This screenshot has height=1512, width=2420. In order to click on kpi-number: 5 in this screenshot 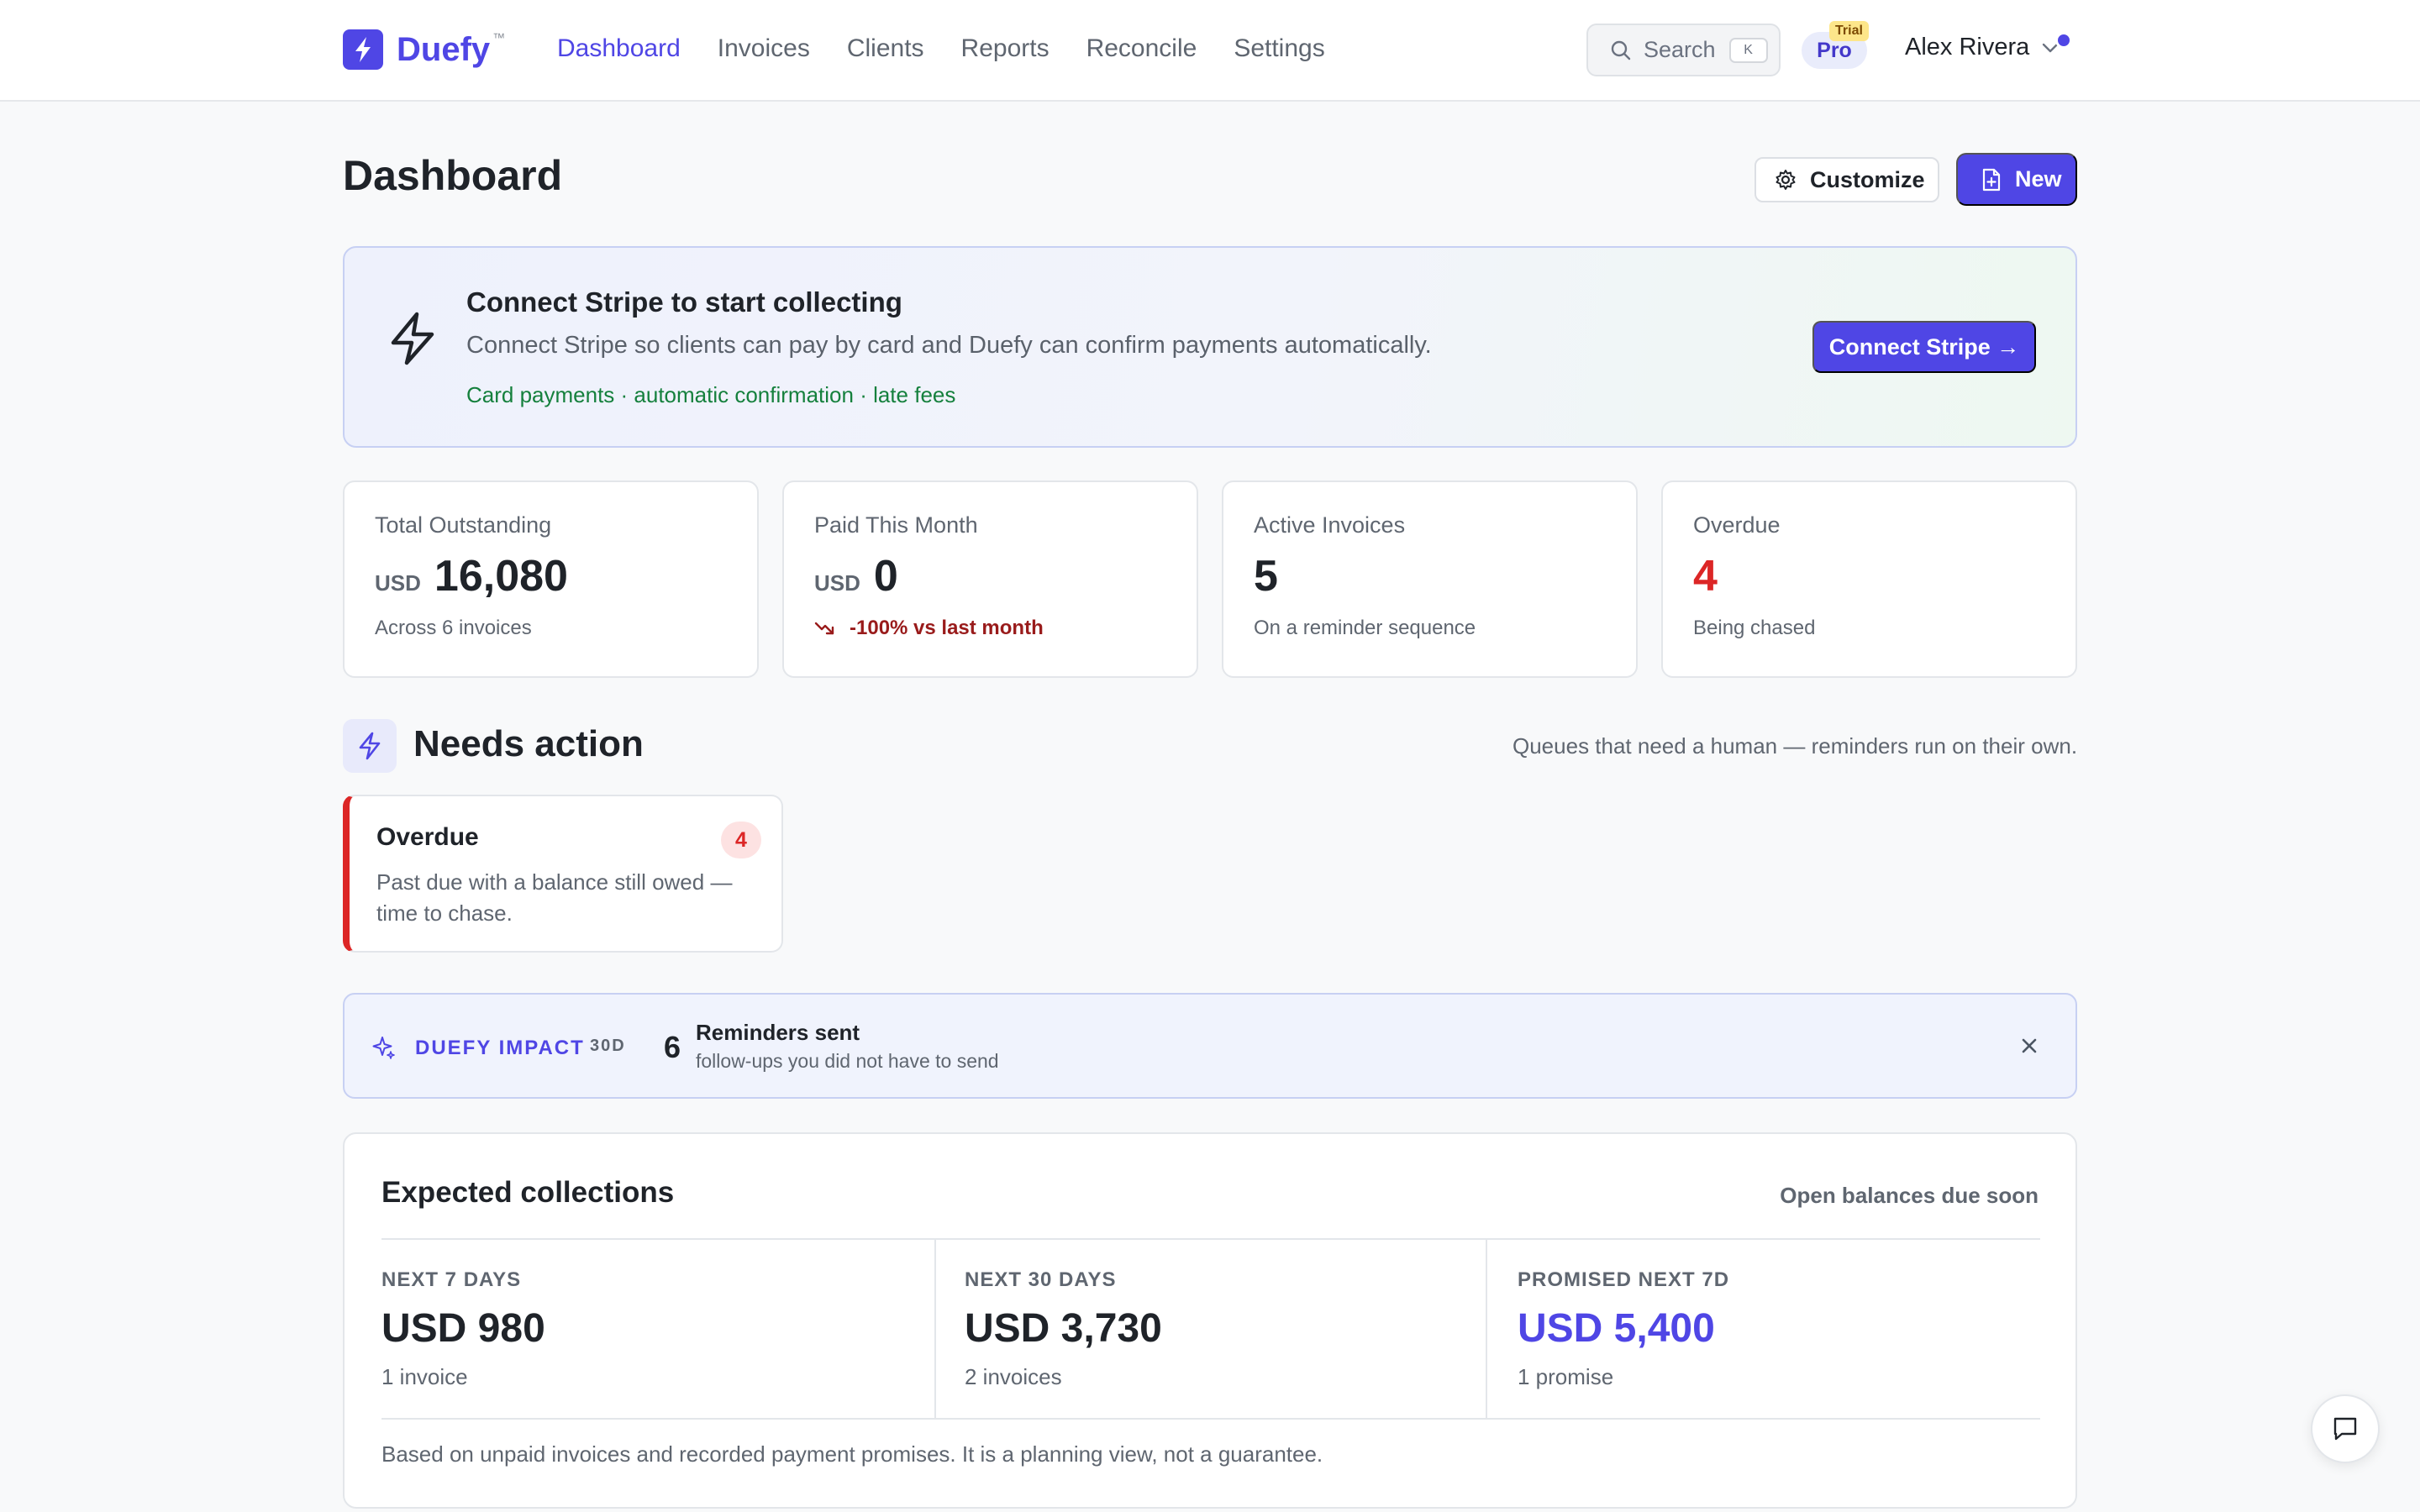, I will do `click(1266, 576)`.